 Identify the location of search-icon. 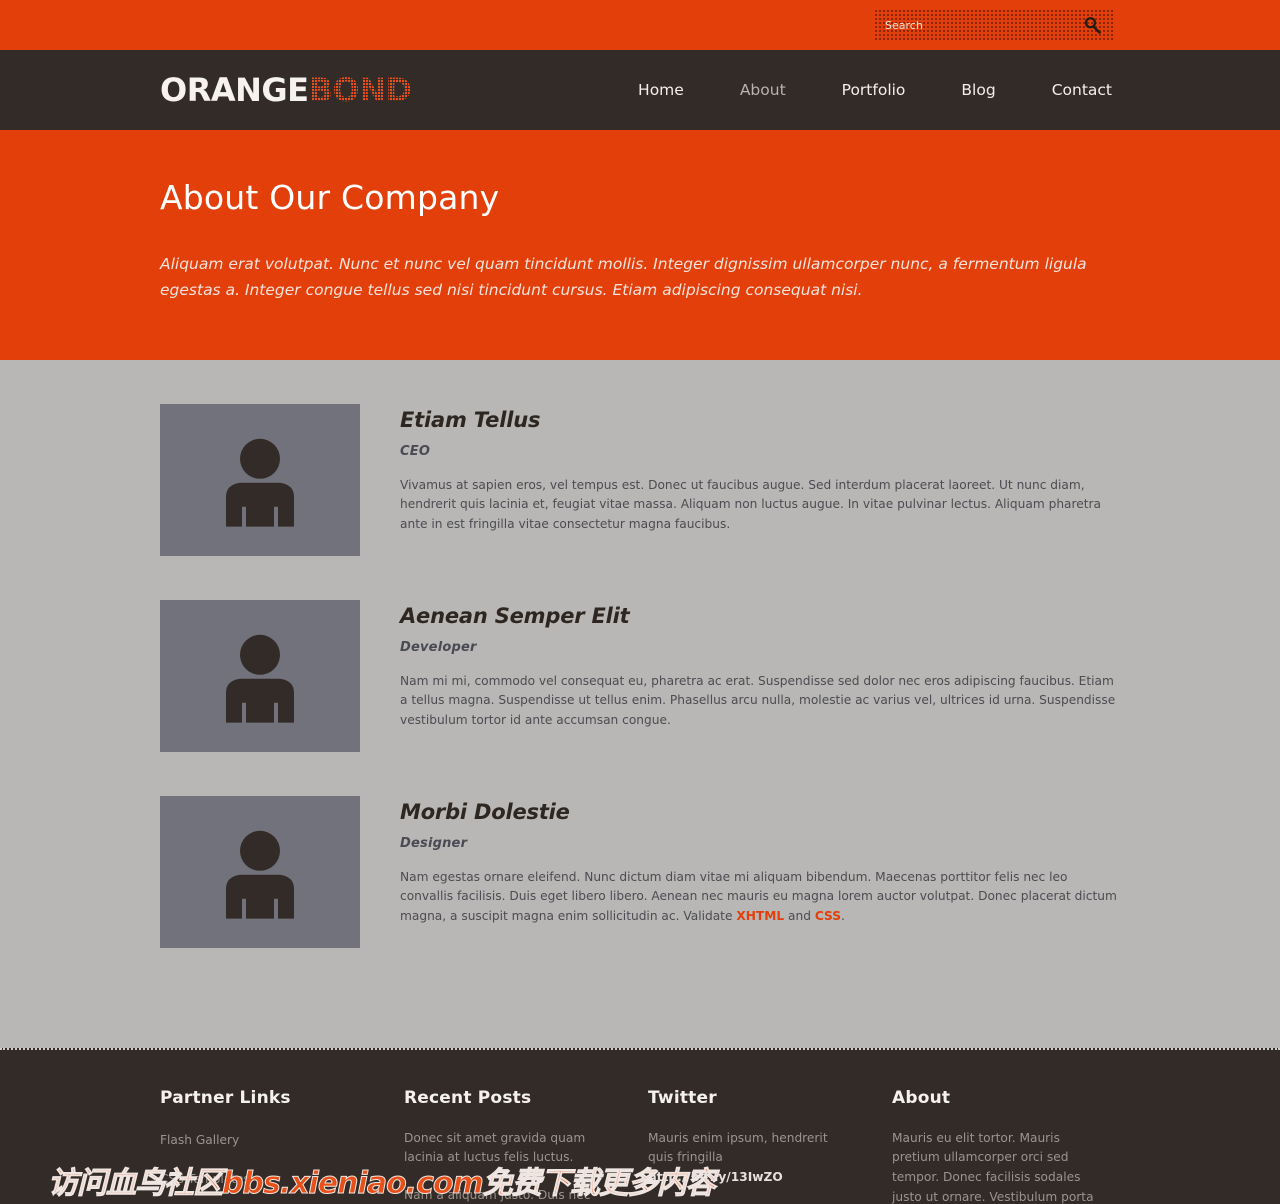
(1092, 25).